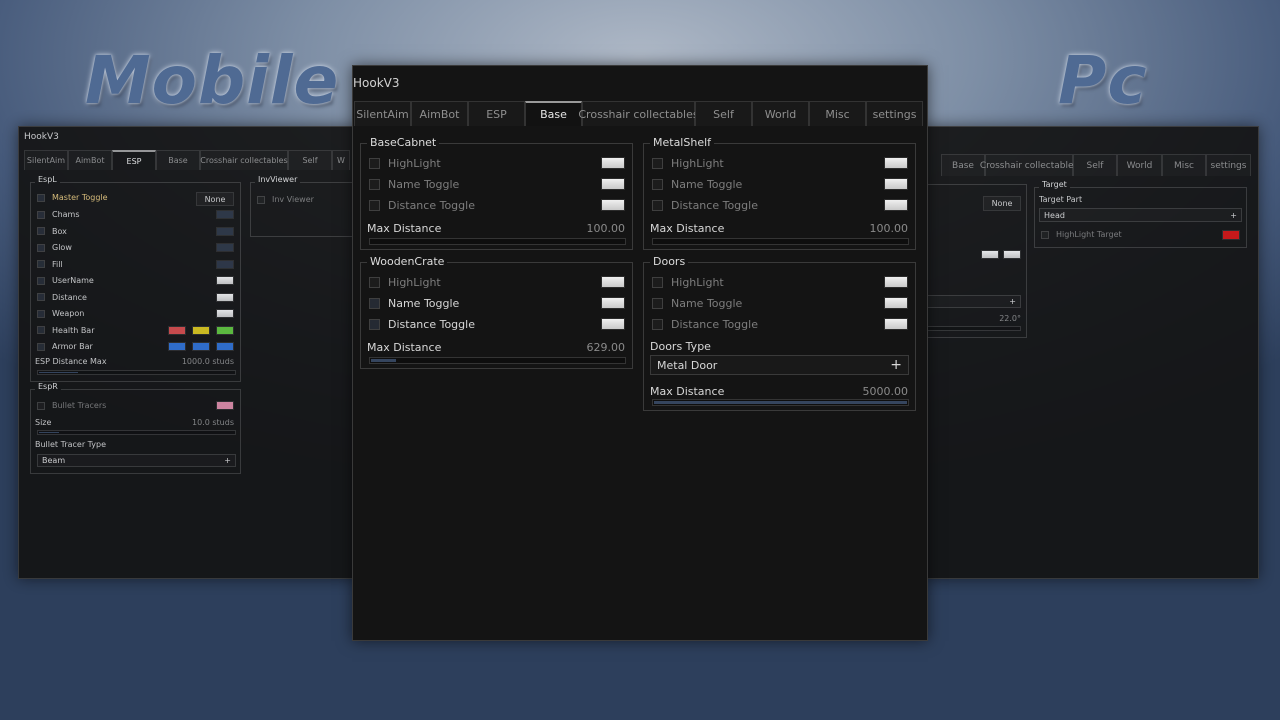 Image resolution: width=1280 pixels, height=720 pixels. What do you see at coordinates (422, 205) in the screenshot?
I see `basecabnet-distance-toggle-row: Distance Toggle` at bounding box center [422, 205].